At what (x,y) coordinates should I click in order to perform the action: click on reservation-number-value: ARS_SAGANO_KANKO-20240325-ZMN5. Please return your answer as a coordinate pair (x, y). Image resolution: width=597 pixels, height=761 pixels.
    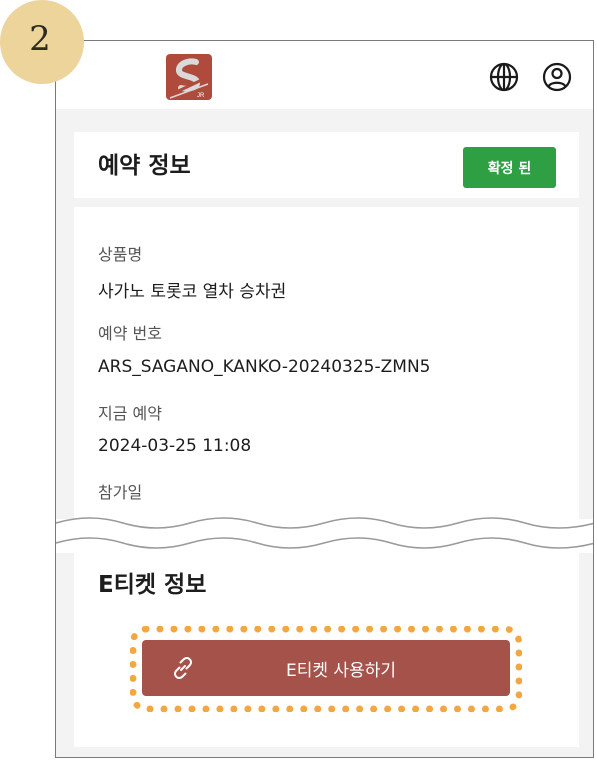
    Looking at the image, I should click on (264, 367).